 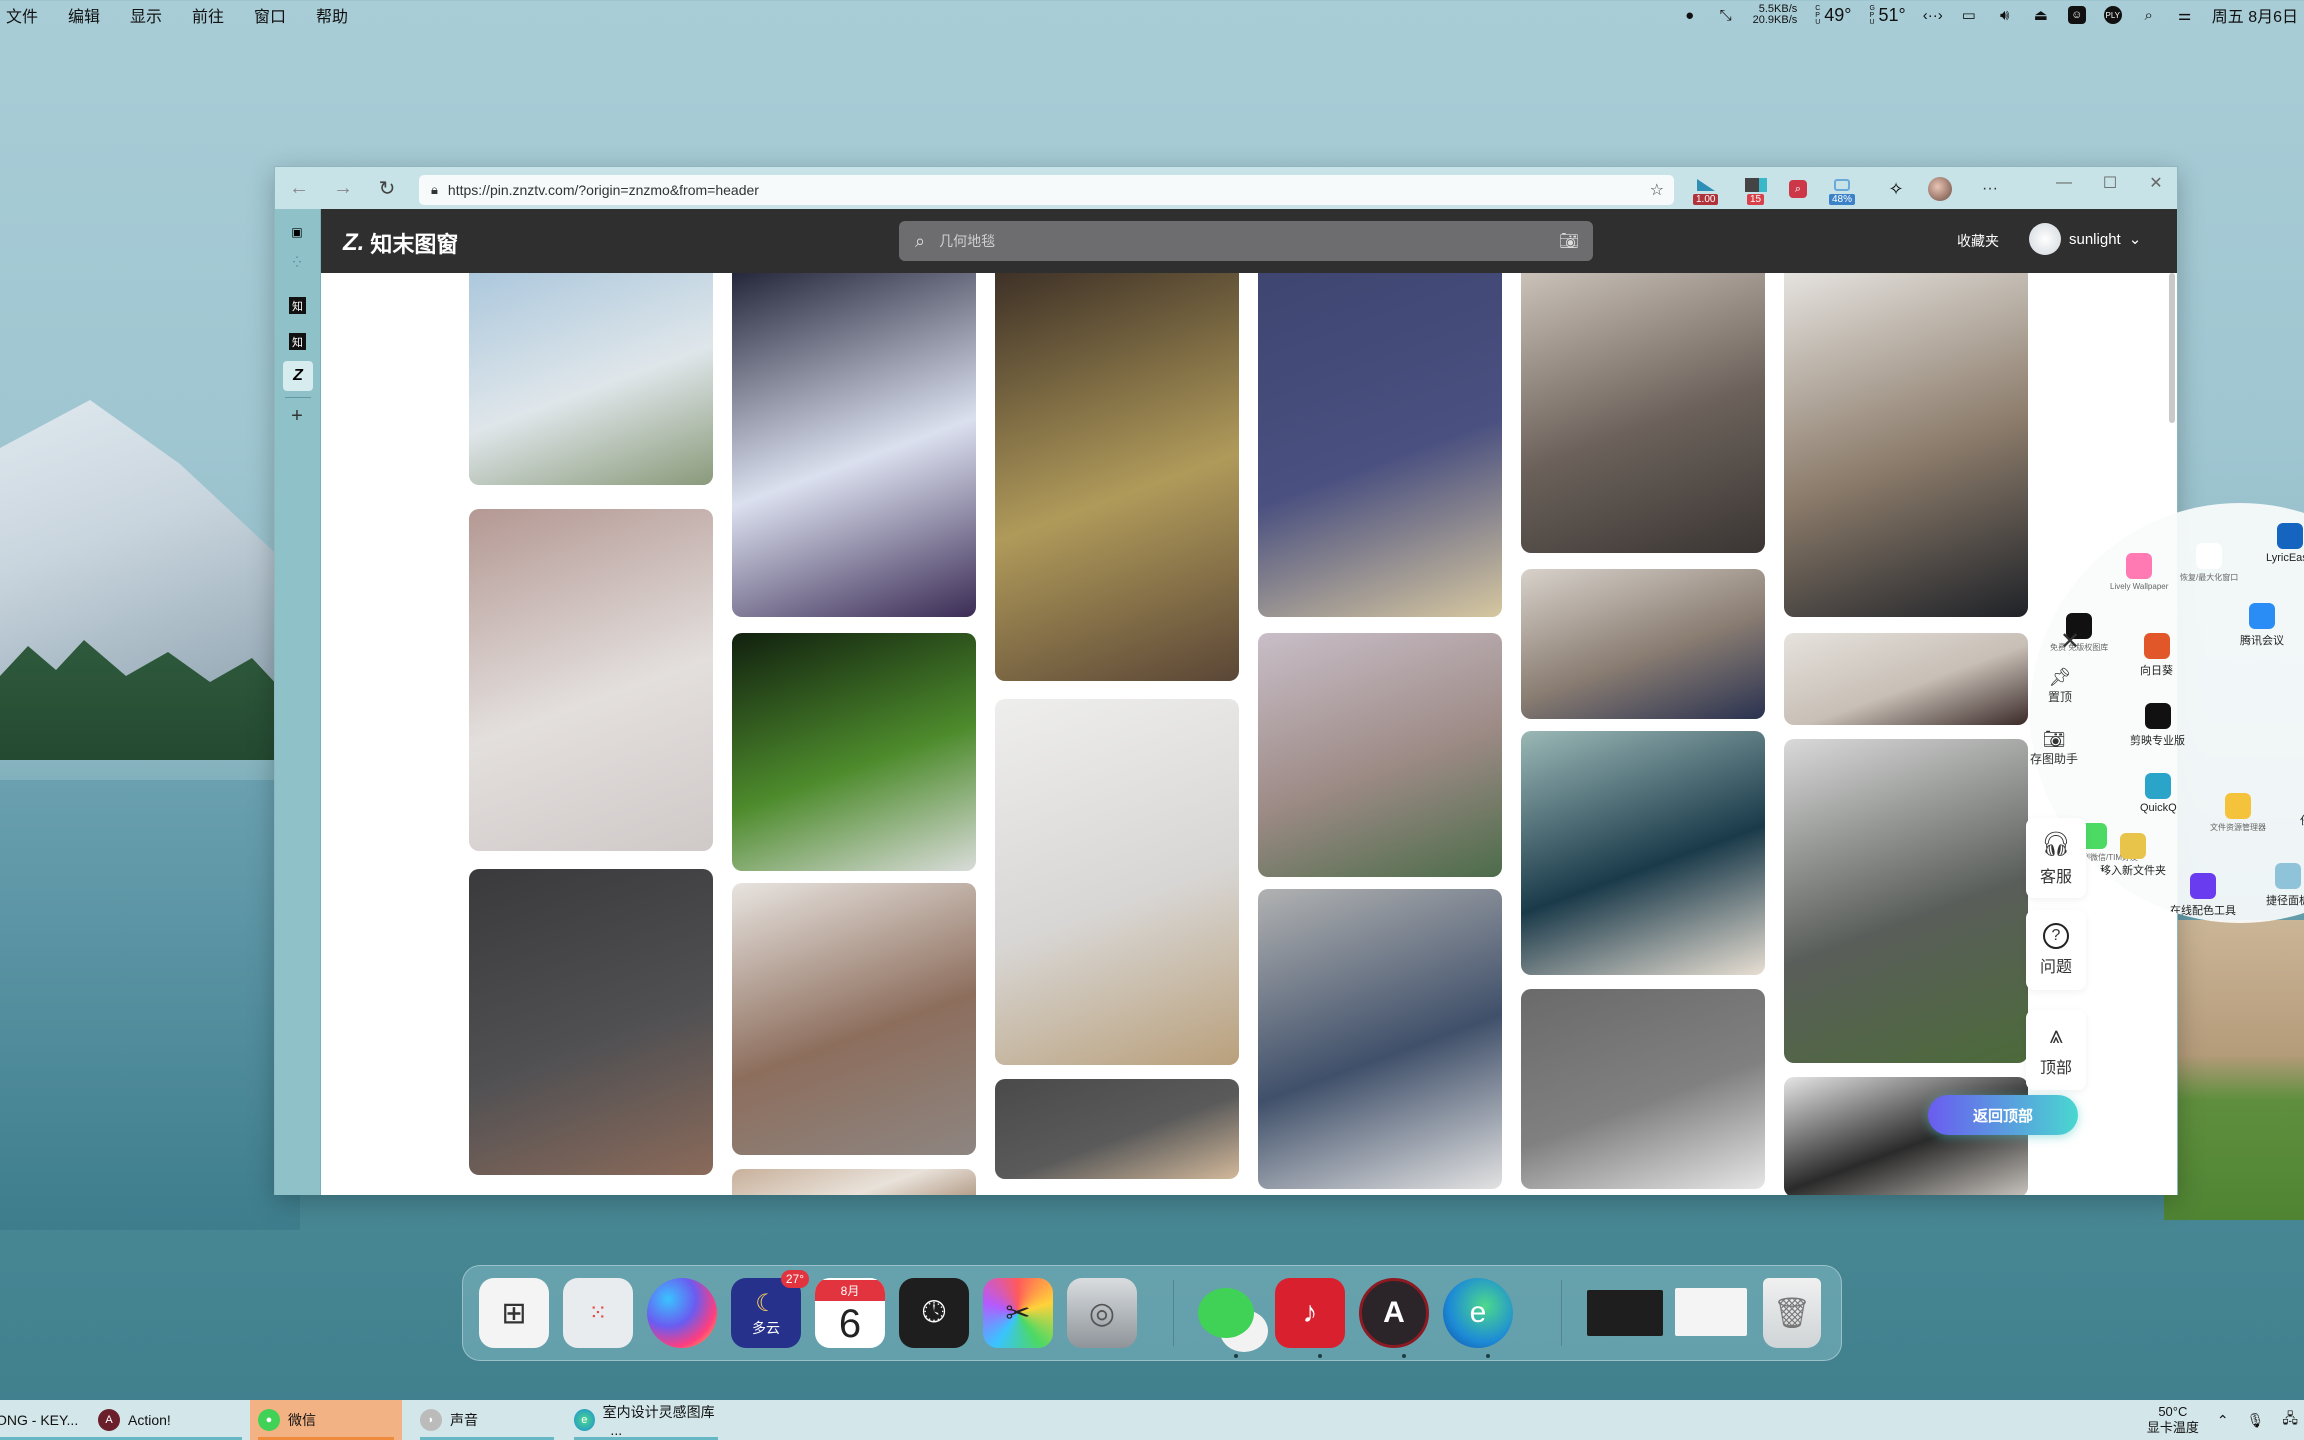 I want to click on volume-icon: 🔊︎, so click(x=2005, y=15).